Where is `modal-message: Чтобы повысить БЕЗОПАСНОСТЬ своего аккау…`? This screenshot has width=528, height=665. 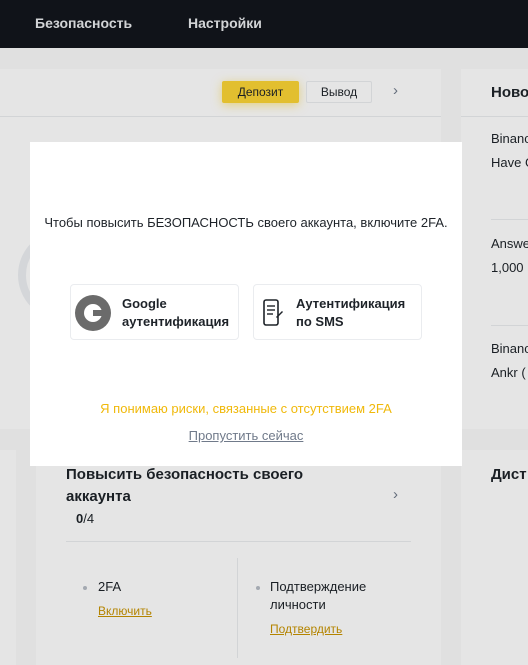
modal-message: Чтобы повысить БЕЗОПАСНОСТЬ своего аккау… is located at coordinates (246, 222).